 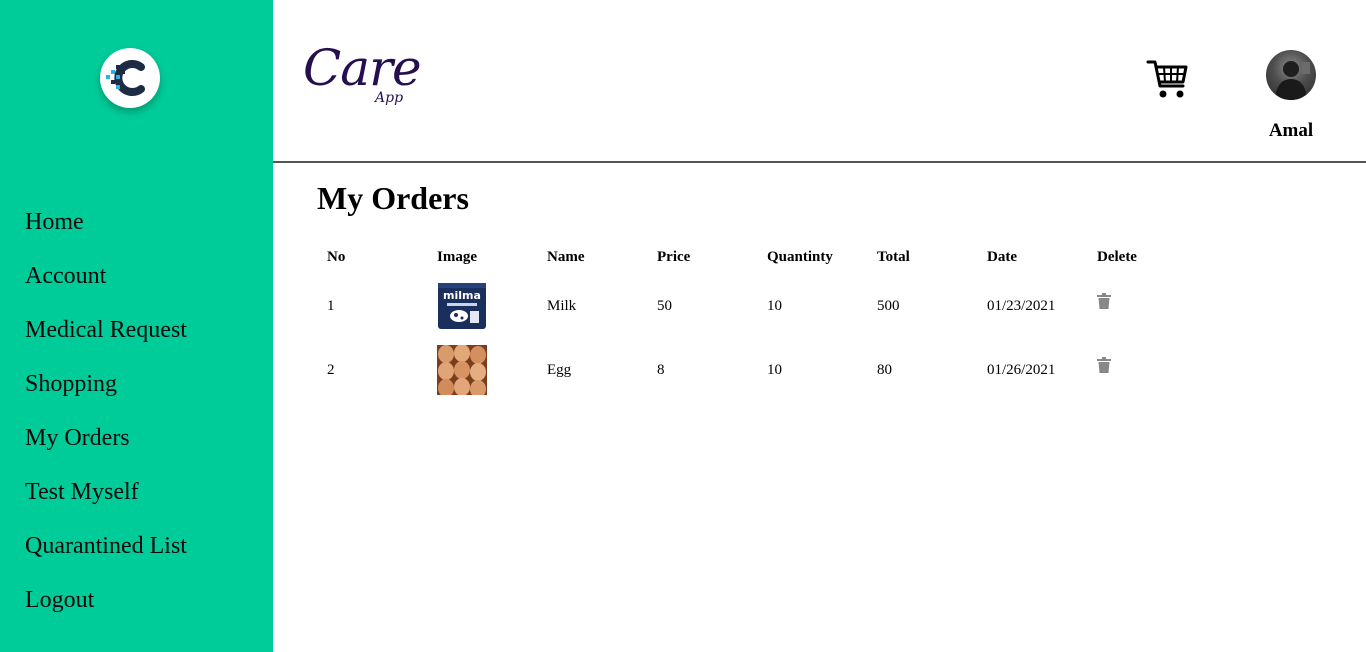 What do you see at coordinates (1291, 75) in the screenshot?
I see `avatar` at bounding box center [1291, 75].